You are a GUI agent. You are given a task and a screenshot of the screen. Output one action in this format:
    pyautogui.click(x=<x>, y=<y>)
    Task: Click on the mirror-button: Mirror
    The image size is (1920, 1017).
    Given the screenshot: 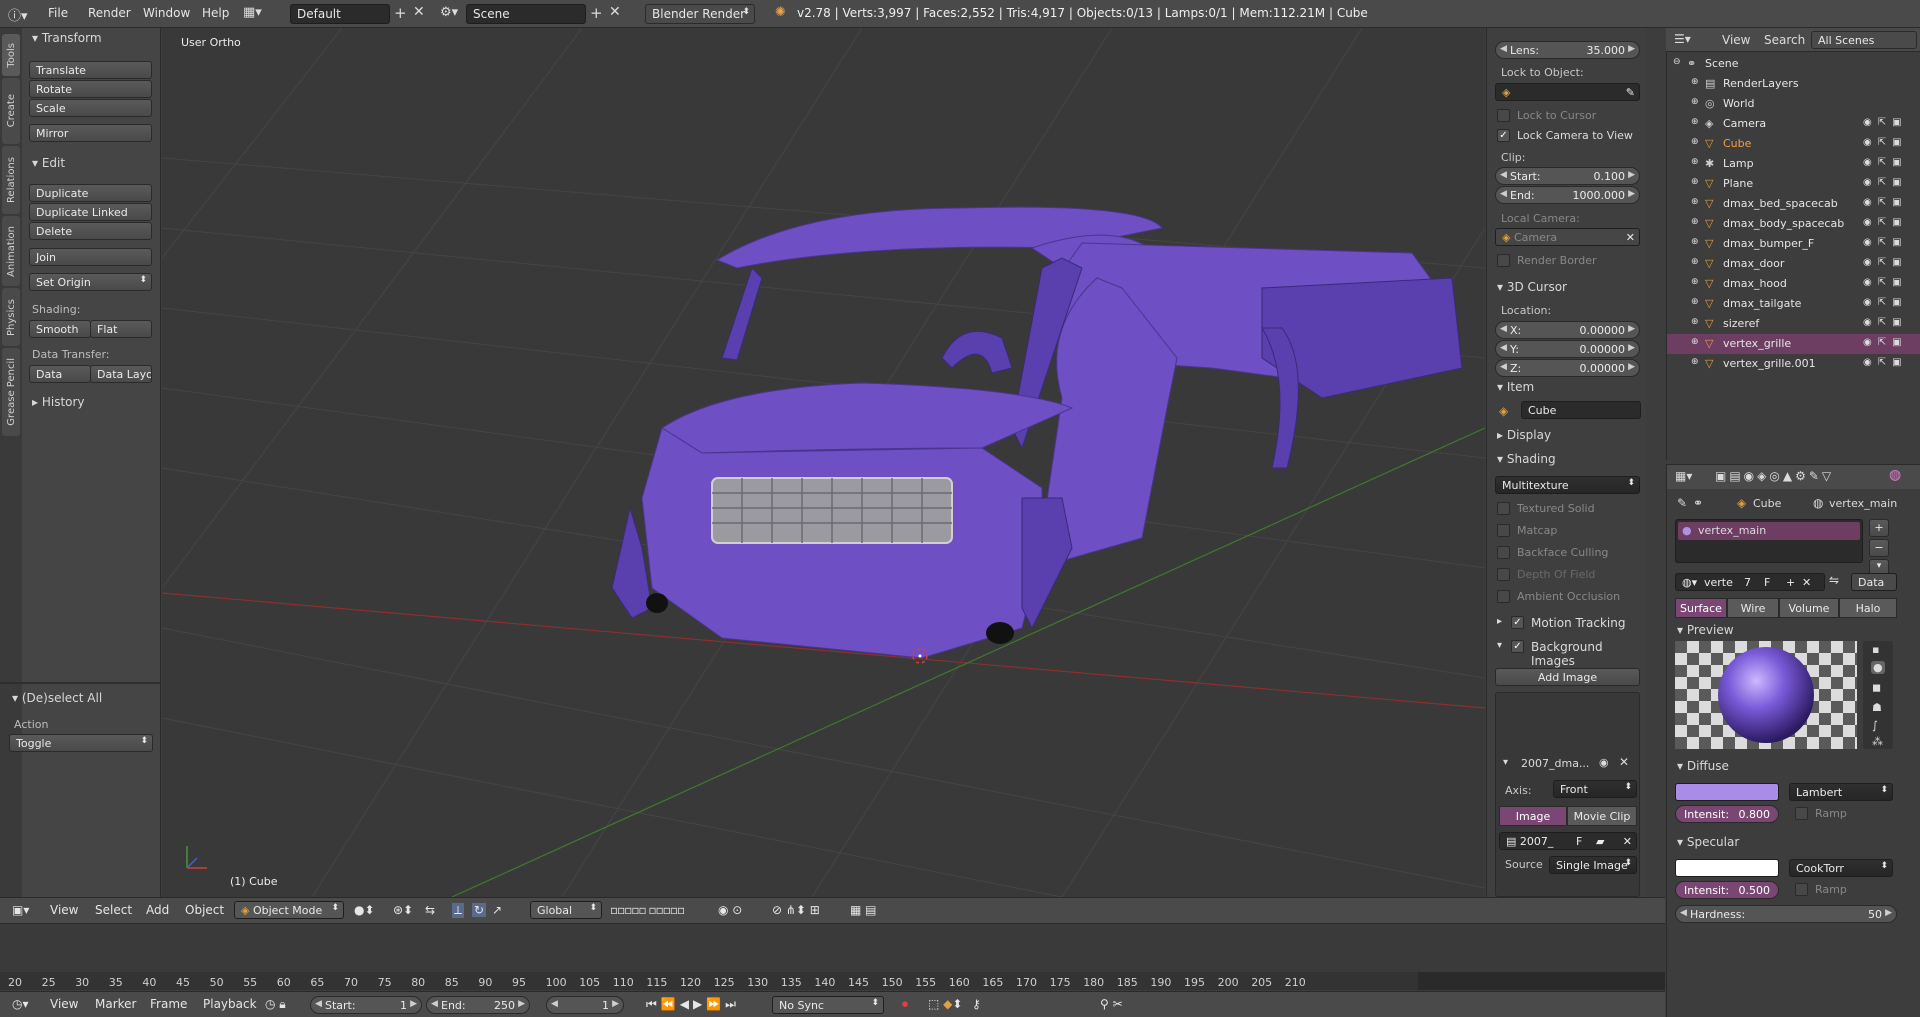 What is the action you would take?
    pyautogui.click(x=90, y=133)
    